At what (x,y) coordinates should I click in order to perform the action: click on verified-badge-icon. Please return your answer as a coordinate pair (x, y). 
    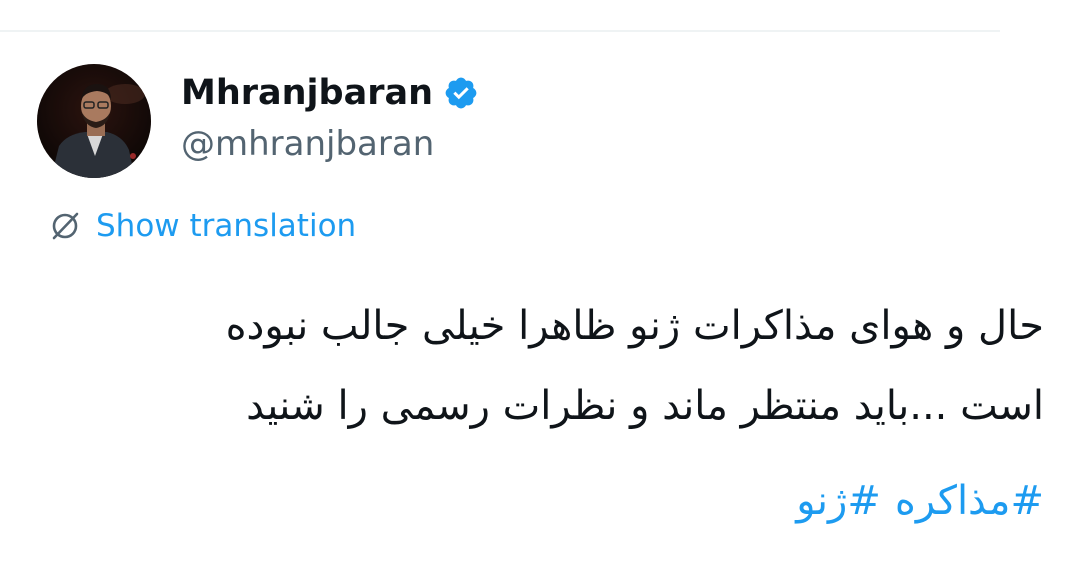
    Looking at the image, I should click on (461, 93).